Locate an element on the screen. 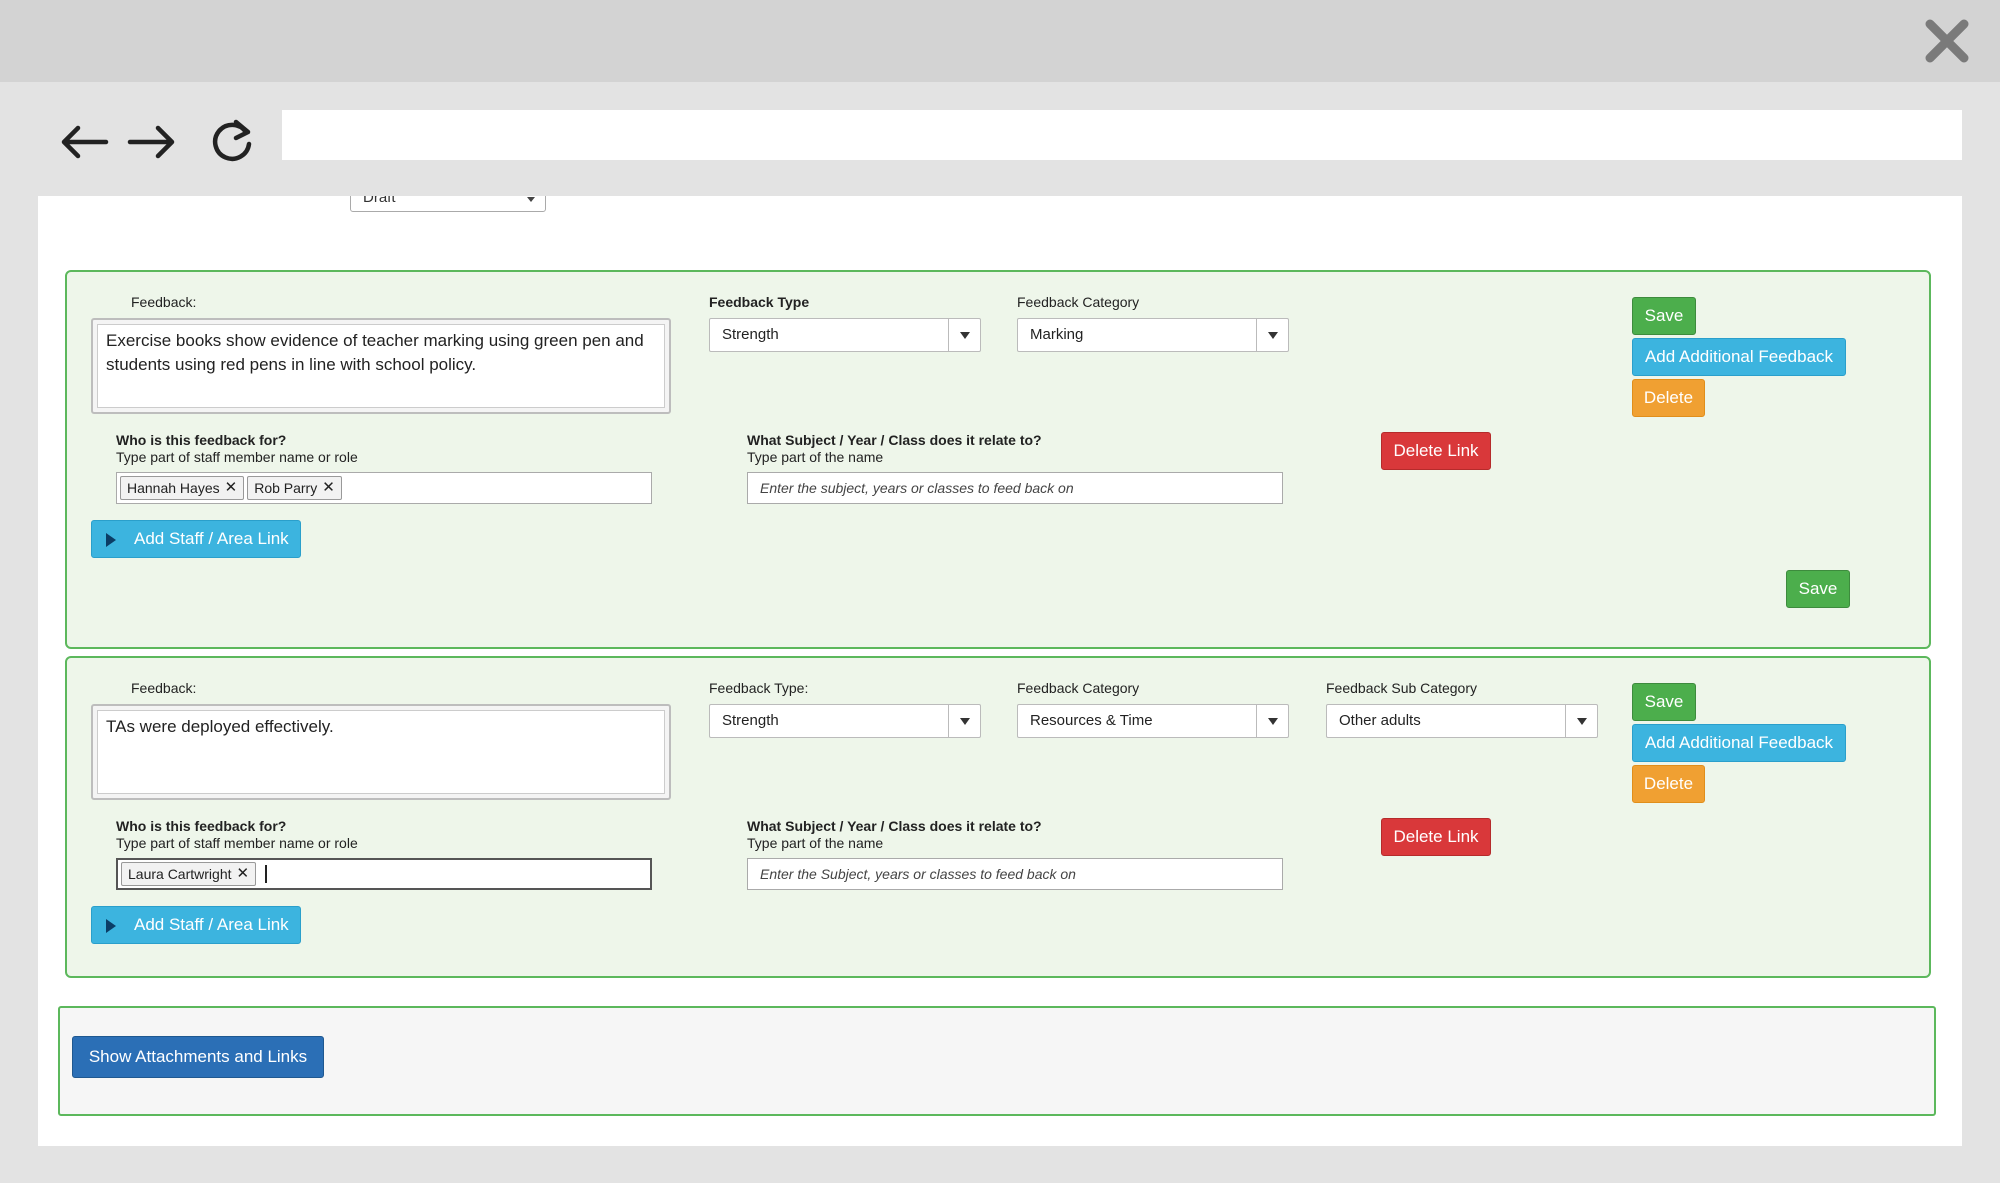 This screenshot has width=2000, height=1183. feedback-category-select: Marking is located at coordinates (1153, 335).